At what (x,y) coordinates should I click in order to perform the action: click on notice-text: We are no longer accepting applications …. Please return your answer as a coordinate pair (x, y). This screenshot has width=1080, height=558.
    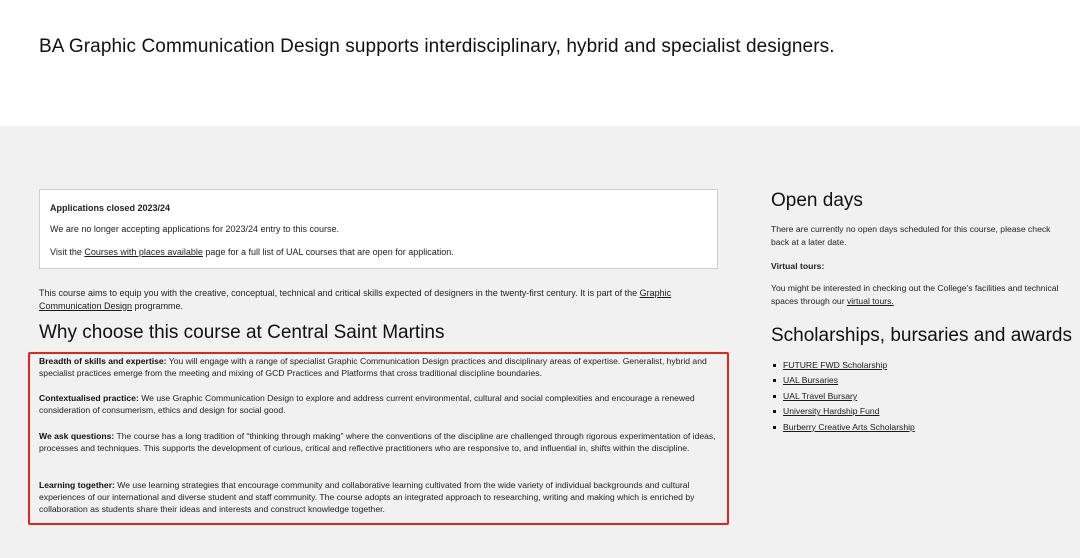
    Looking at the image, I should click on (195, 229).